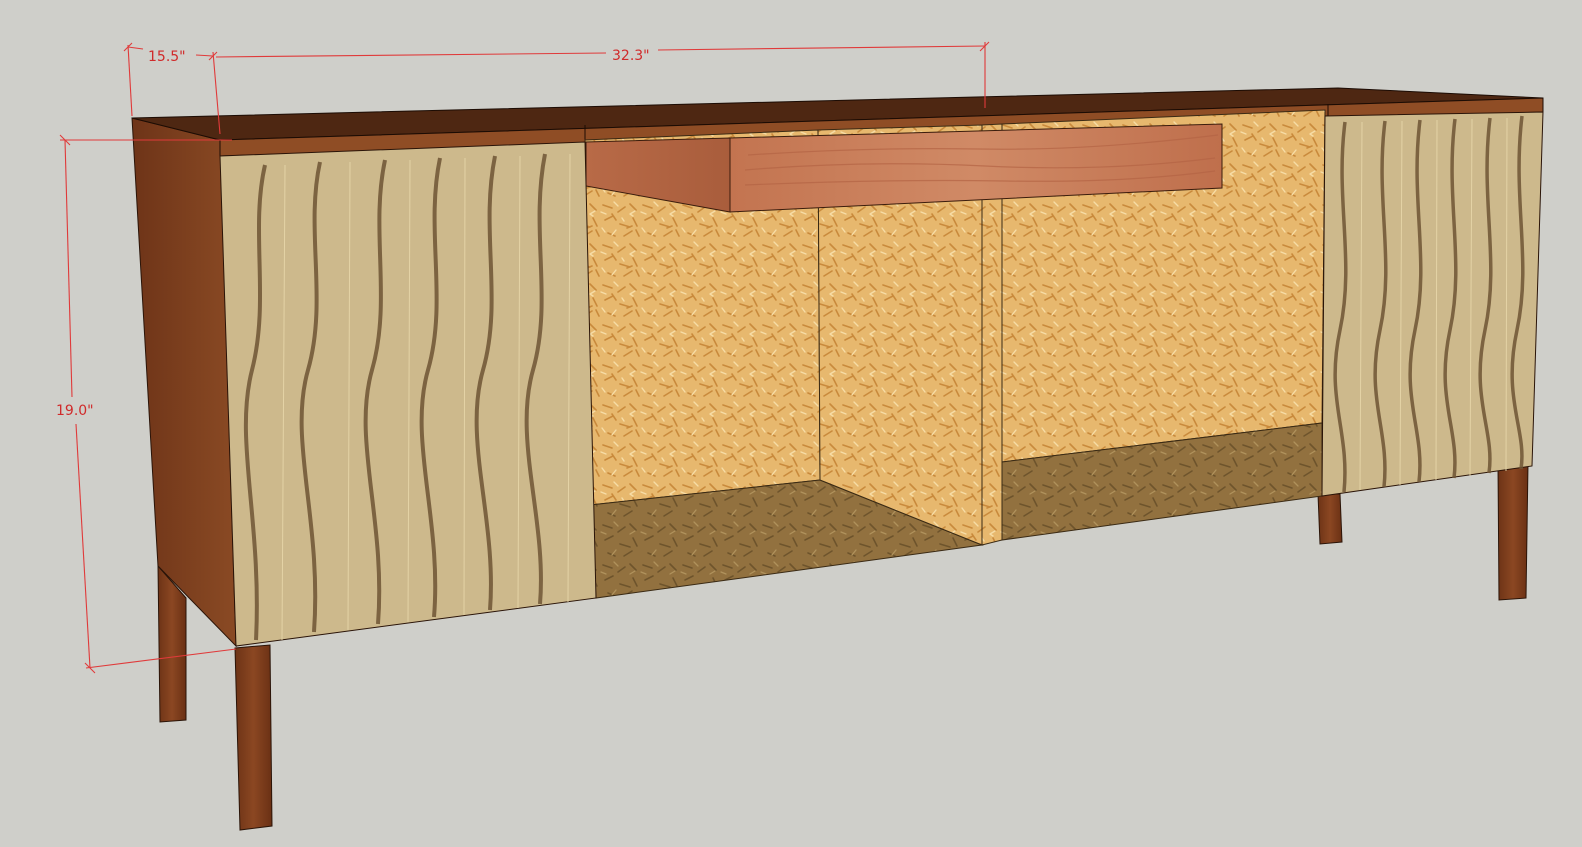 Image resolution: width=1582 pixels, height=847 pixels. I want to click on leg-back-right, so click(1330, 519).